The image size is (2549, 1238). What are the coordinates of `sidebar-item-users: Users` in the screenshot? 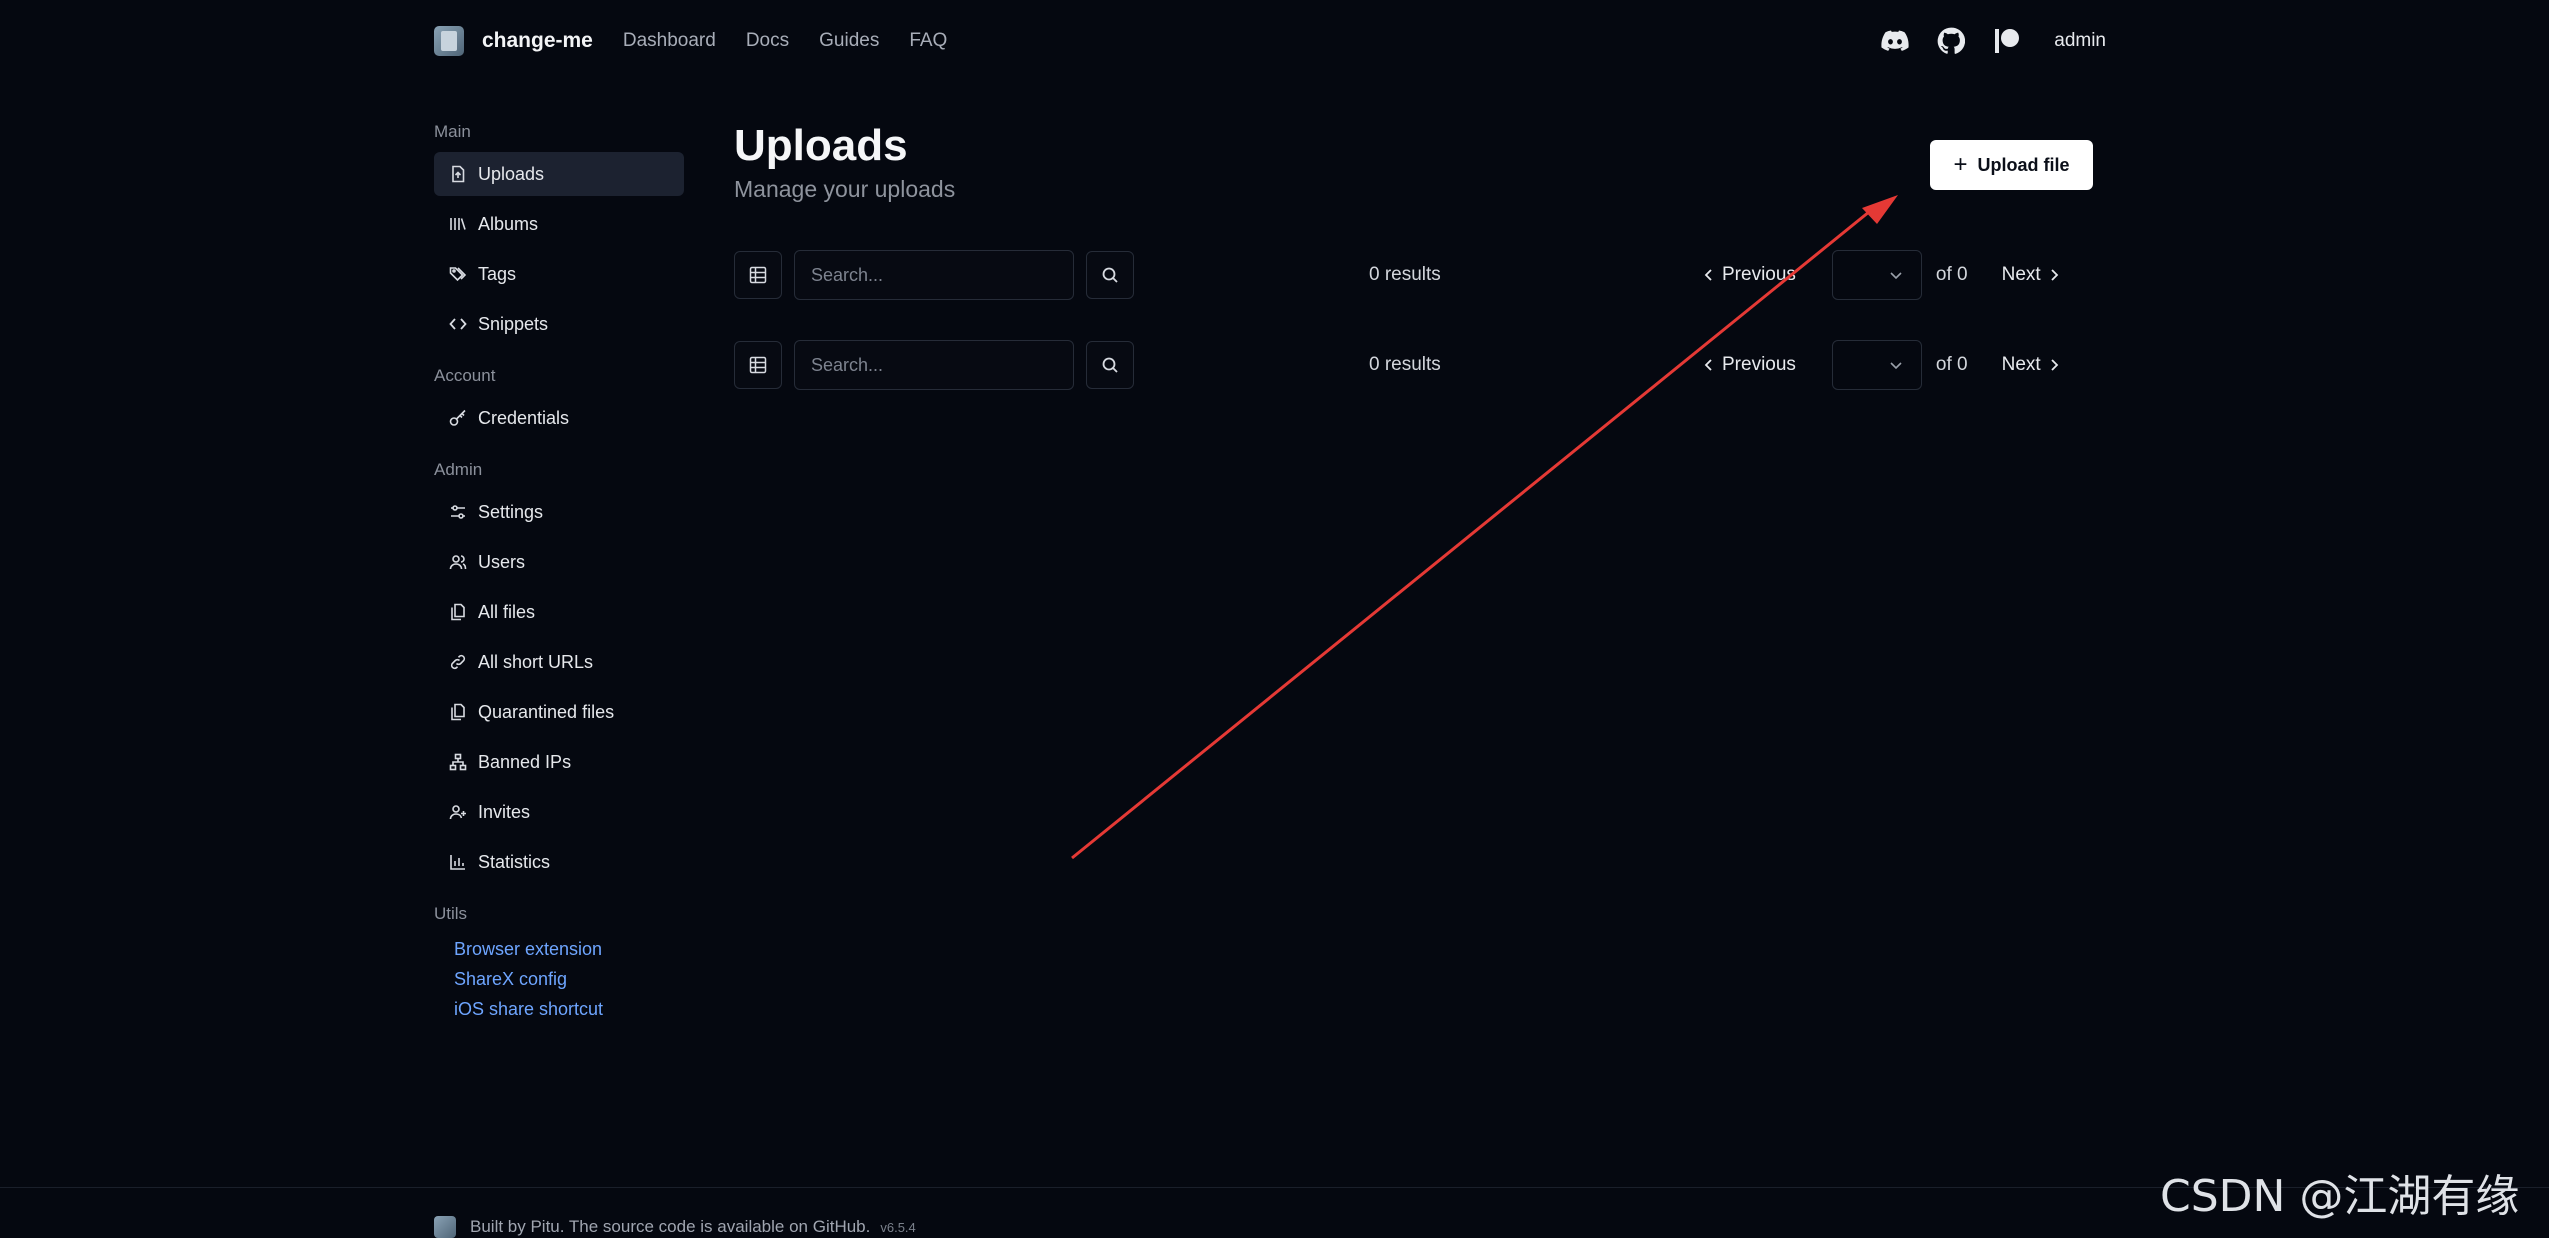 It's located at (559, 562).